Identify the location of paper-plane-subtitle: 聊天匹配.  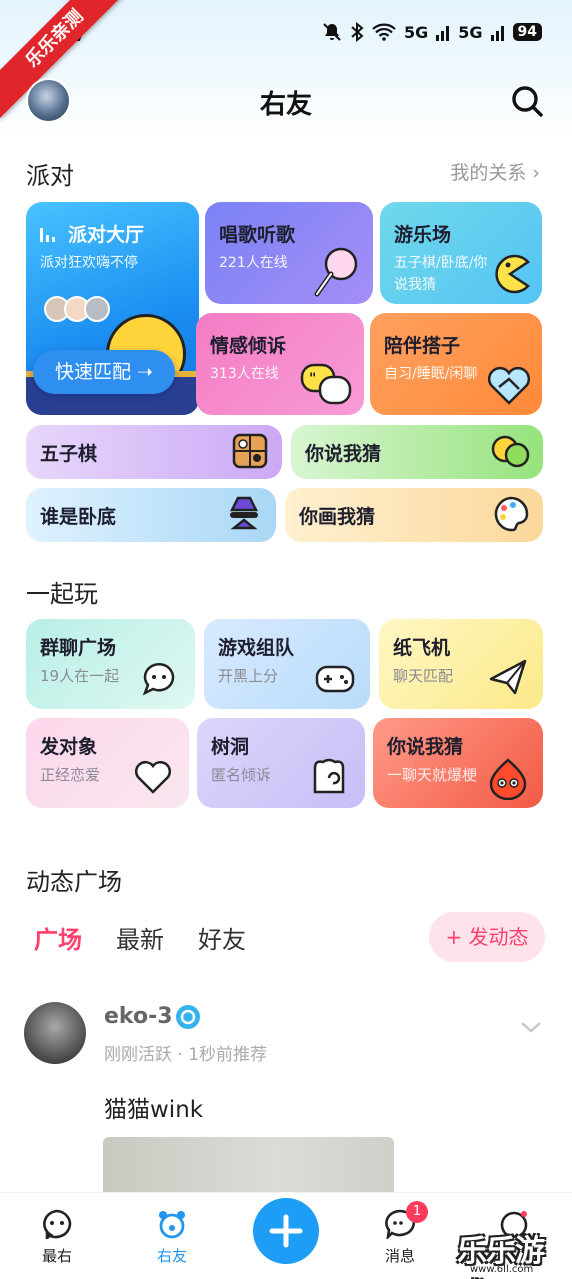
(423, 676).